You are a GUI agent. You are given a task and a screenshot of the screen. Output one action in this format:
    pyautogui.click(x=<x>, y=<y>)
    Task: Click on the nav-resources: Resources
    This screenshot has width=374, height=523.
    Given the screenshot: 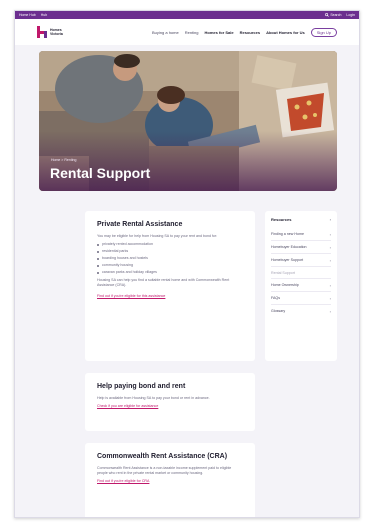 What is the action you would take?
    pyautogui.click(x=250, y=32)
    